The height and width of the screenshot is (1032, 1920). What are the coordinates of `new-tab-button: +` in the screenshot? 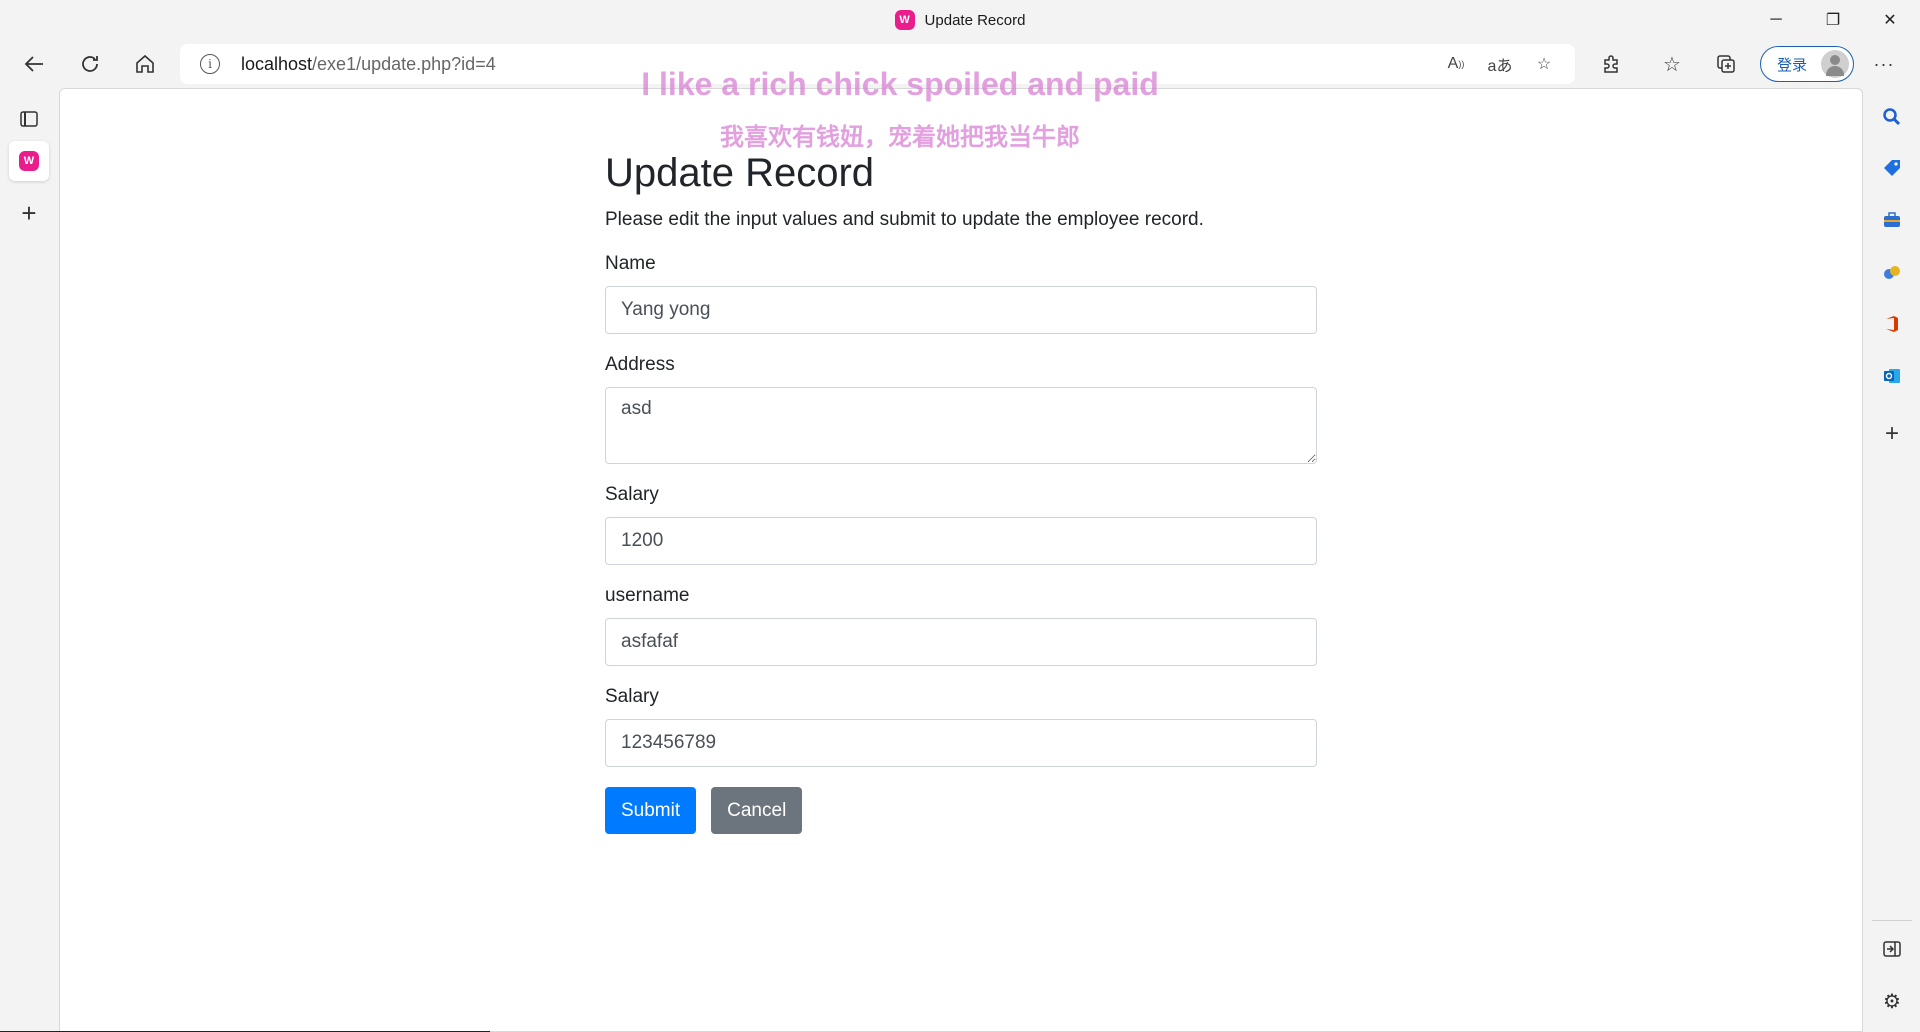 It's located at (29, 213).